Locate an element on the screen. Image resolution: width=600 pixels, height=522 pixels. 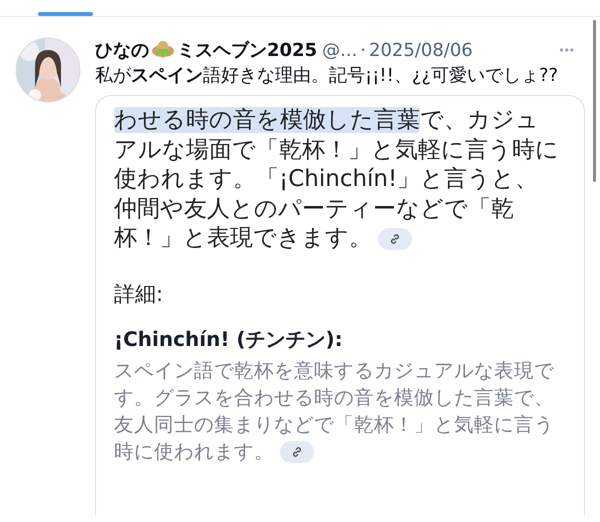
author-name: ひなの is located at coordinates (122, 50).